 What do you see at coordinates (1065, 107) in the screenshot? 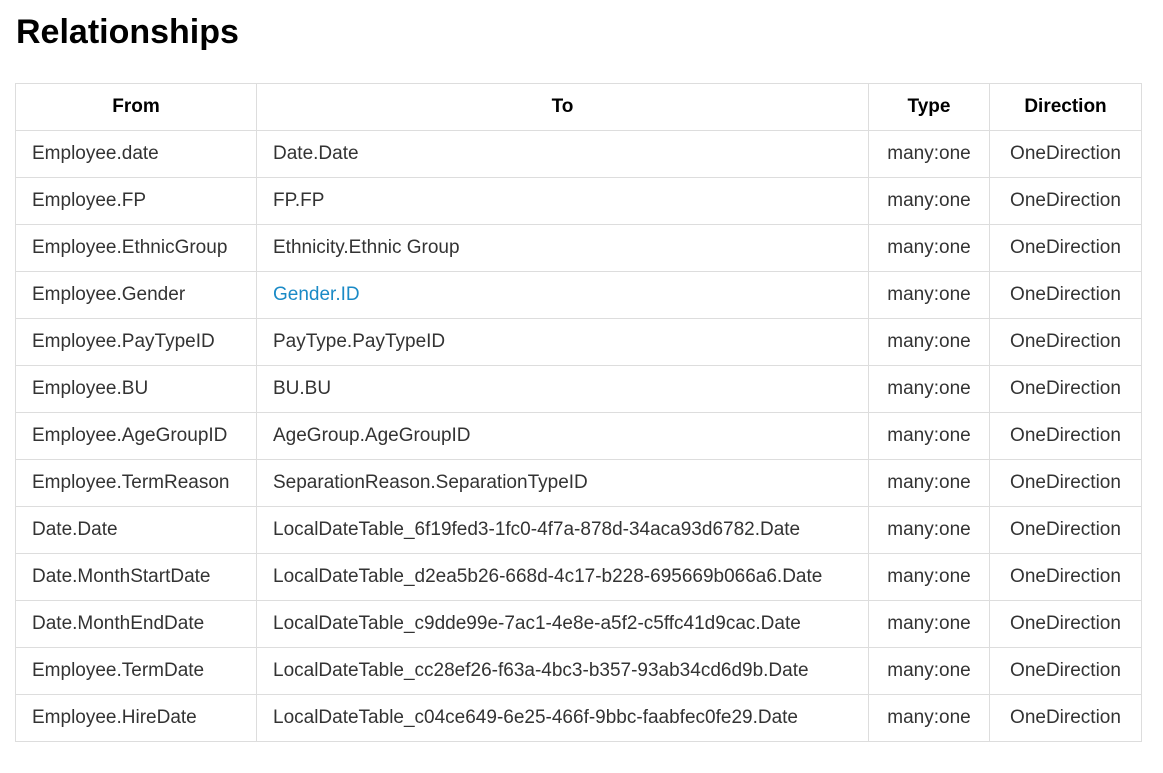
I see `column-header-direction: Direction` at bounding box center [1065, 107].